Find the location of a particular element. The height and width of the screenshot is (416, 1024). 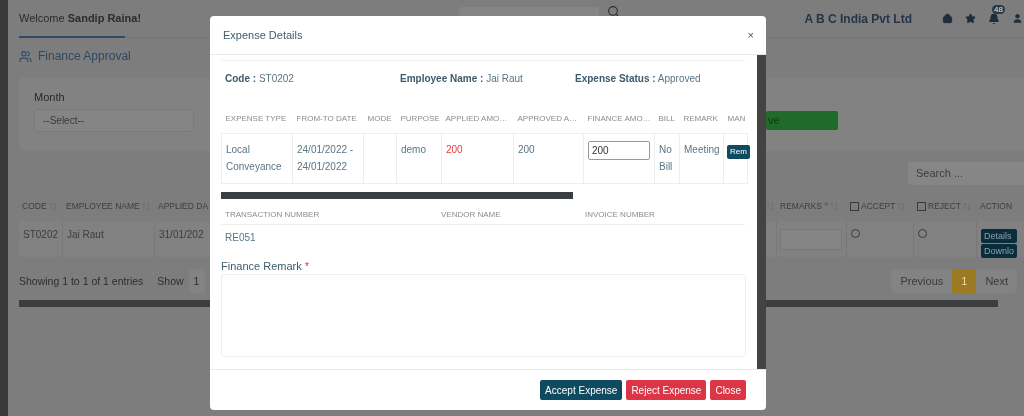

column-header: BILL is located at coordinates (667, 124).